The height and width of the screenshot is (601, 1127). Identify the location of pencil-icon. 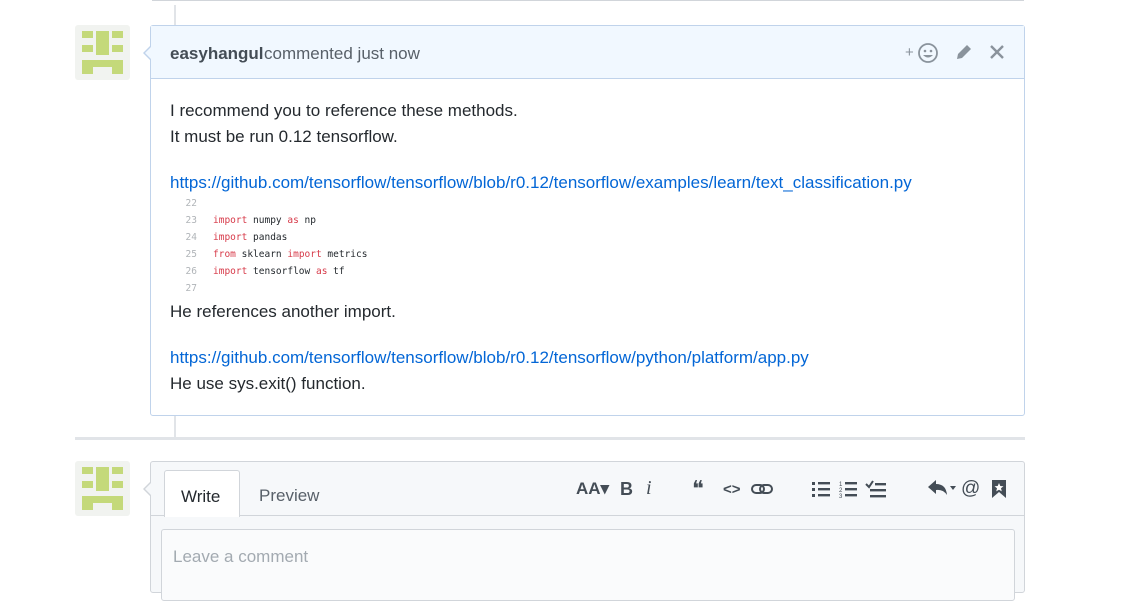
(964, 54).